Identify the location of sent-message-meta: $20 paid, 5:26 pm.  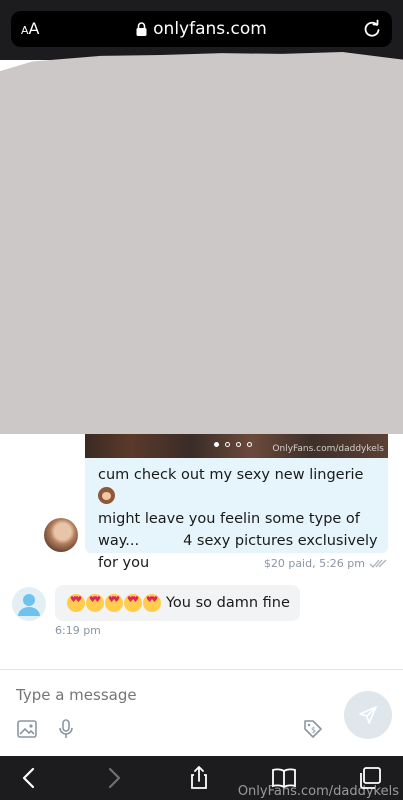
(325, 563).